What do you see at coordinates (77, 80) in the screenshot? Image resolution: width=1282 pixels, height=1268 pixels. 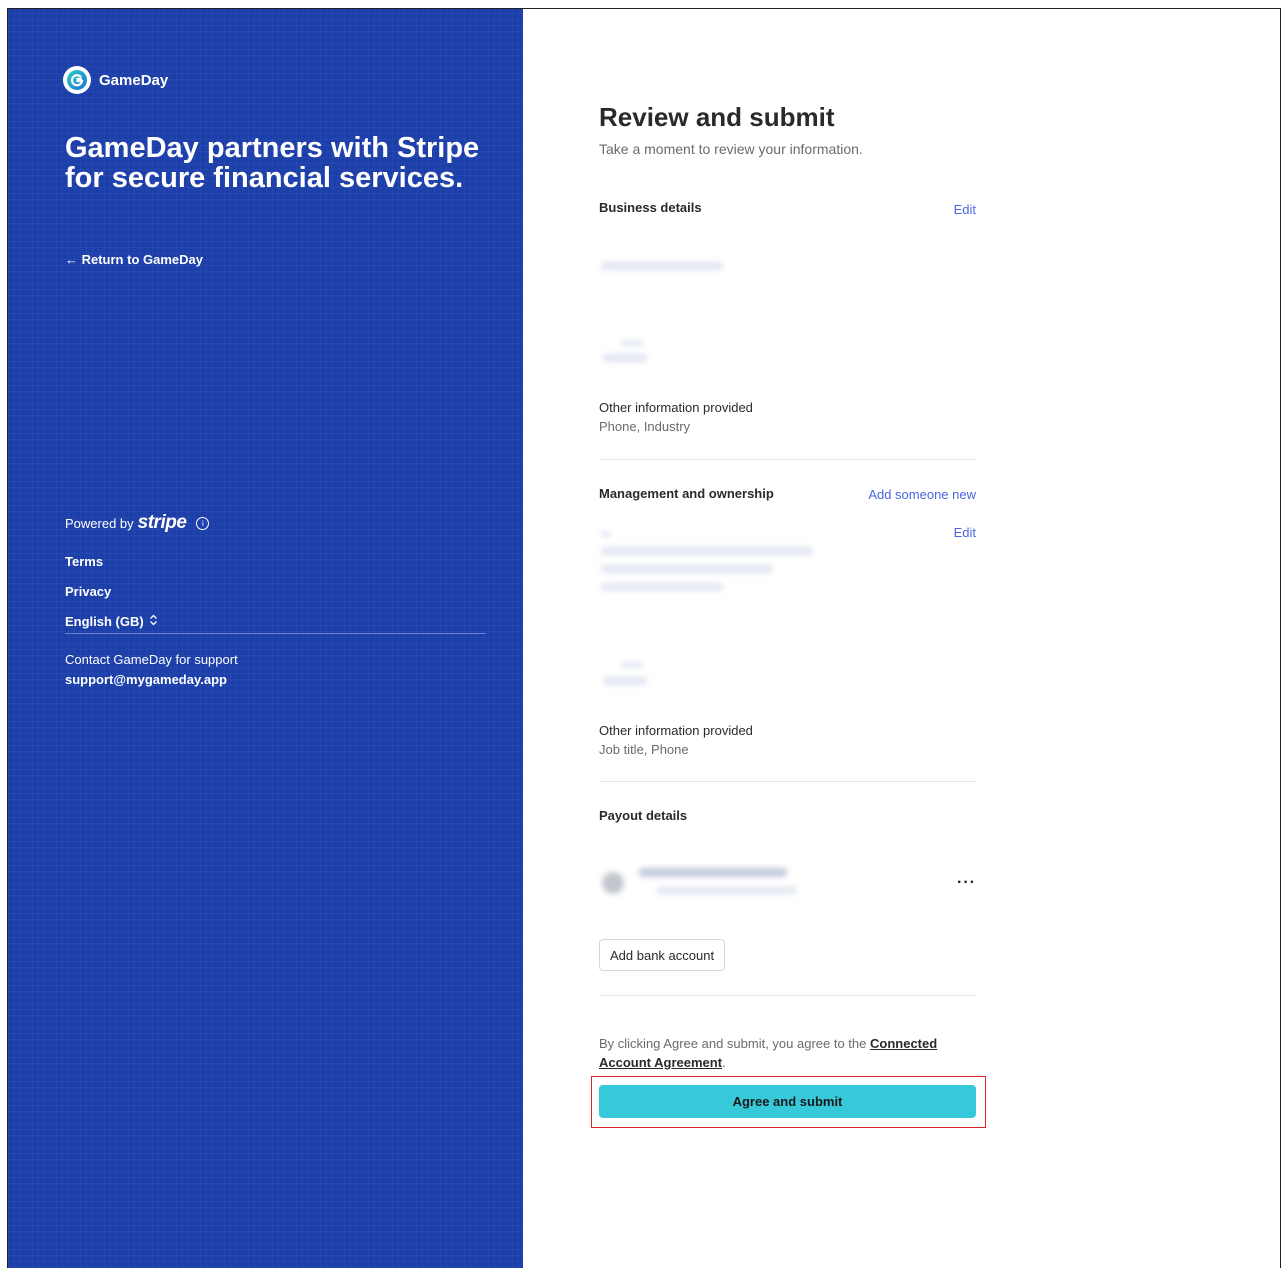 I see `gameday-logo-icon` at bounding box center [77, 80].